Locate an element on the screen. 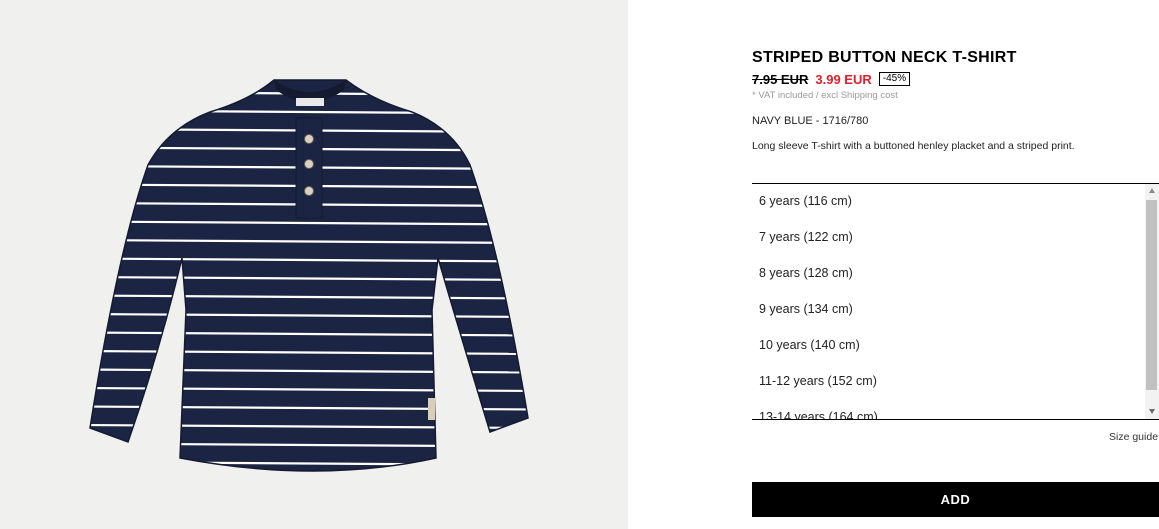  size-list-scrollbar is located at coordinates (1152, 301).